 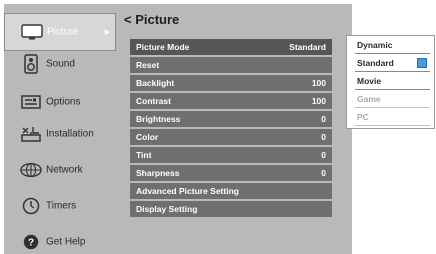 What do you see at coordinates (392, 99) in the screenshot?
I see `dropdown-option-game: Game` at bounding box center [392, 99].